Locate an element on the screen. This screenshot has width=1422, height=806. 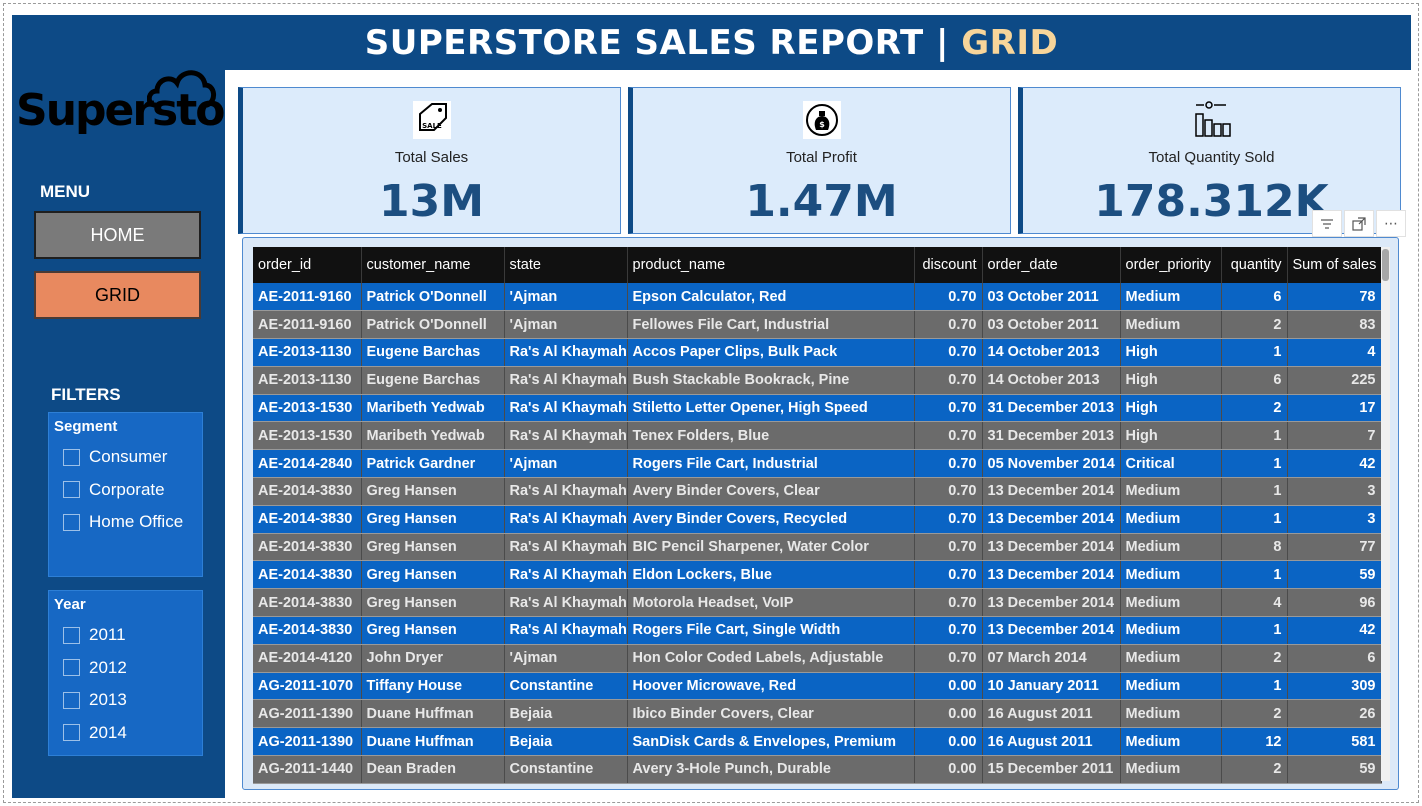
table-cell: 8 is located at coordinates (1254, 547).